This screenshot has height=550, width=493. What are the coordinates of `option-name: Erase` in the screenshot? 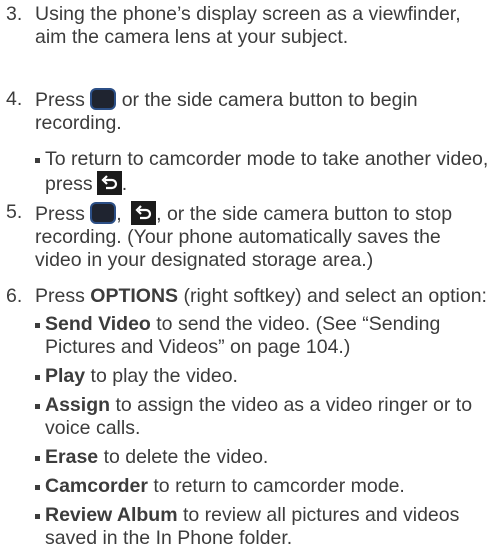 It's located at (72, 457).